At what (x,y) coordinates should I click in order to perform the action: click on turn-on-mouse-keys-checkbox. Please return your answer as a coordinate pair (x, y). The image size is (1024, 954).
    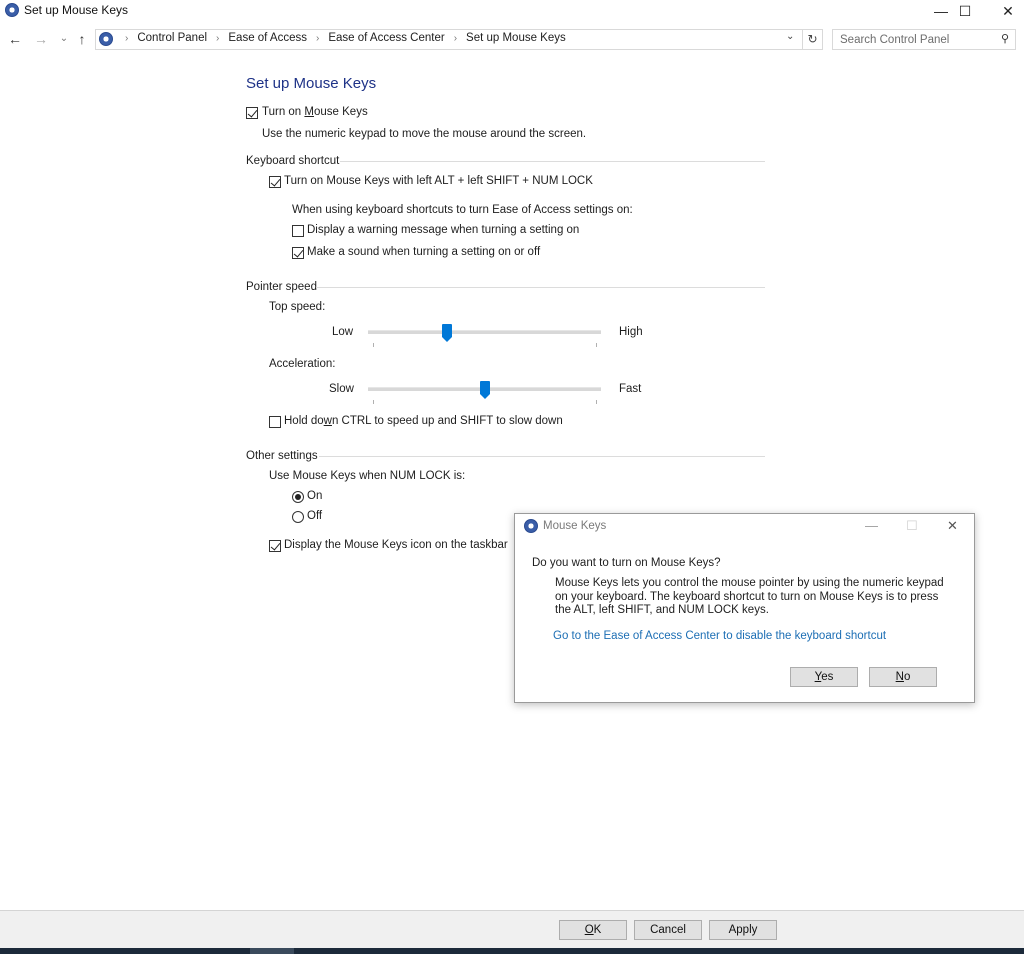
    Looking at the image, I should click on (252, 113).